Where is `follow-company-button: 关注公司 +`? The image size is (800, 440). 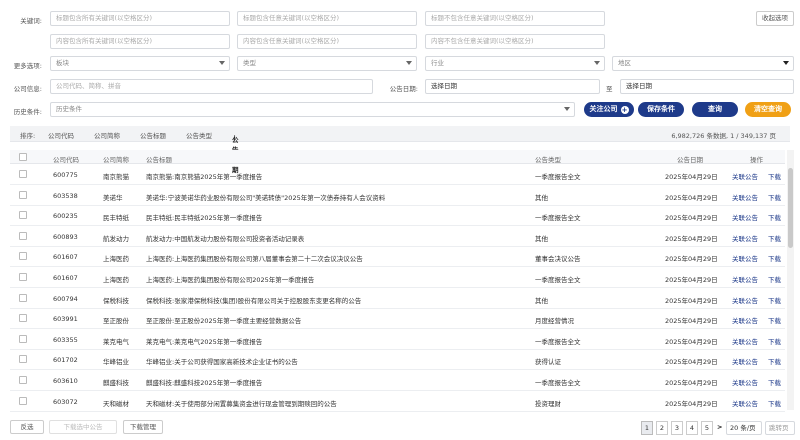 follow-company-button: 关注公司 + is located at coordinates (609, 109).